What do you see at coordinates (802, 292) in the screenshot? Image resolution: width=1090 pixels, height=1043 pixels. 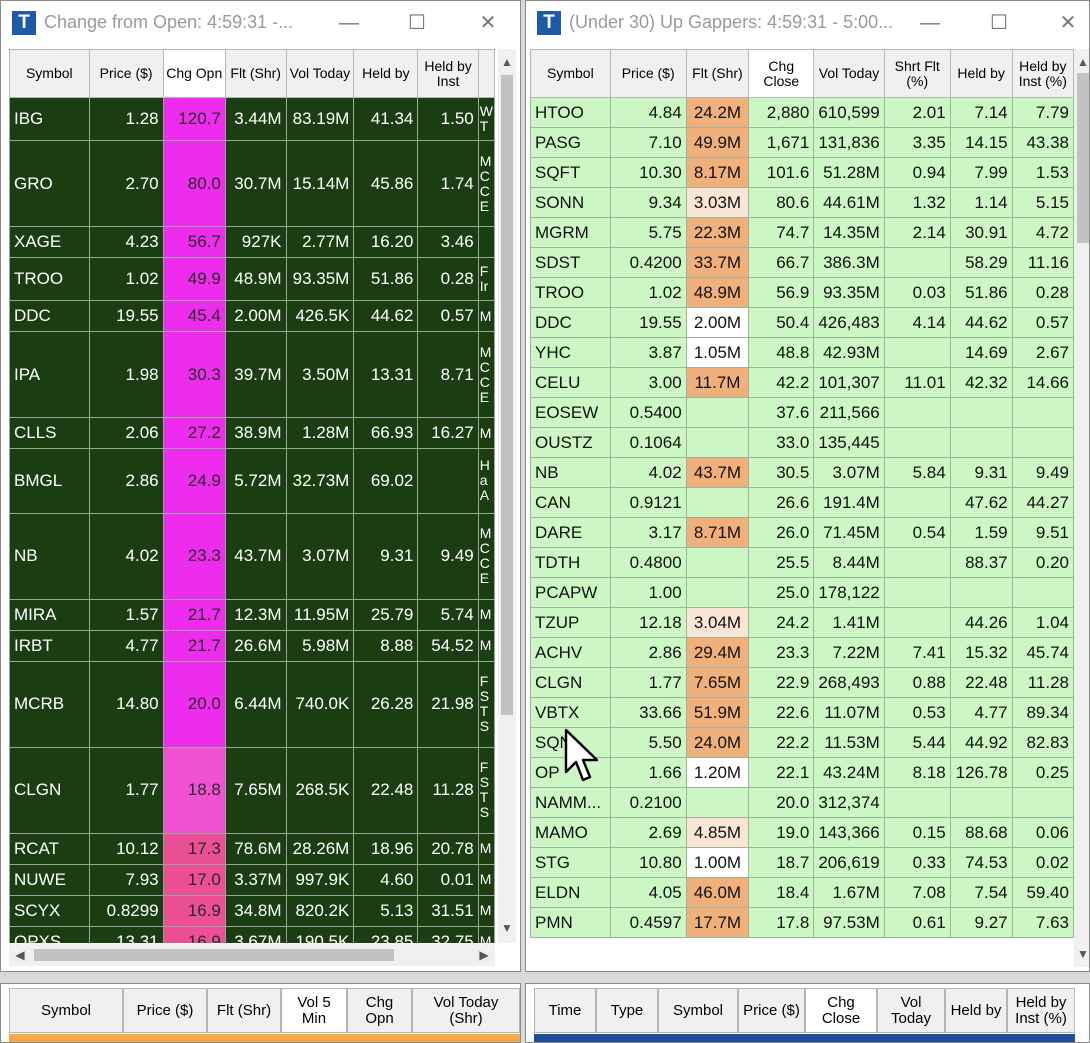 I see `table-row: TROO 1.02 48.9M 56.9 93.35M 0.03 51.86 0.28` at bounding box center [802, 292].